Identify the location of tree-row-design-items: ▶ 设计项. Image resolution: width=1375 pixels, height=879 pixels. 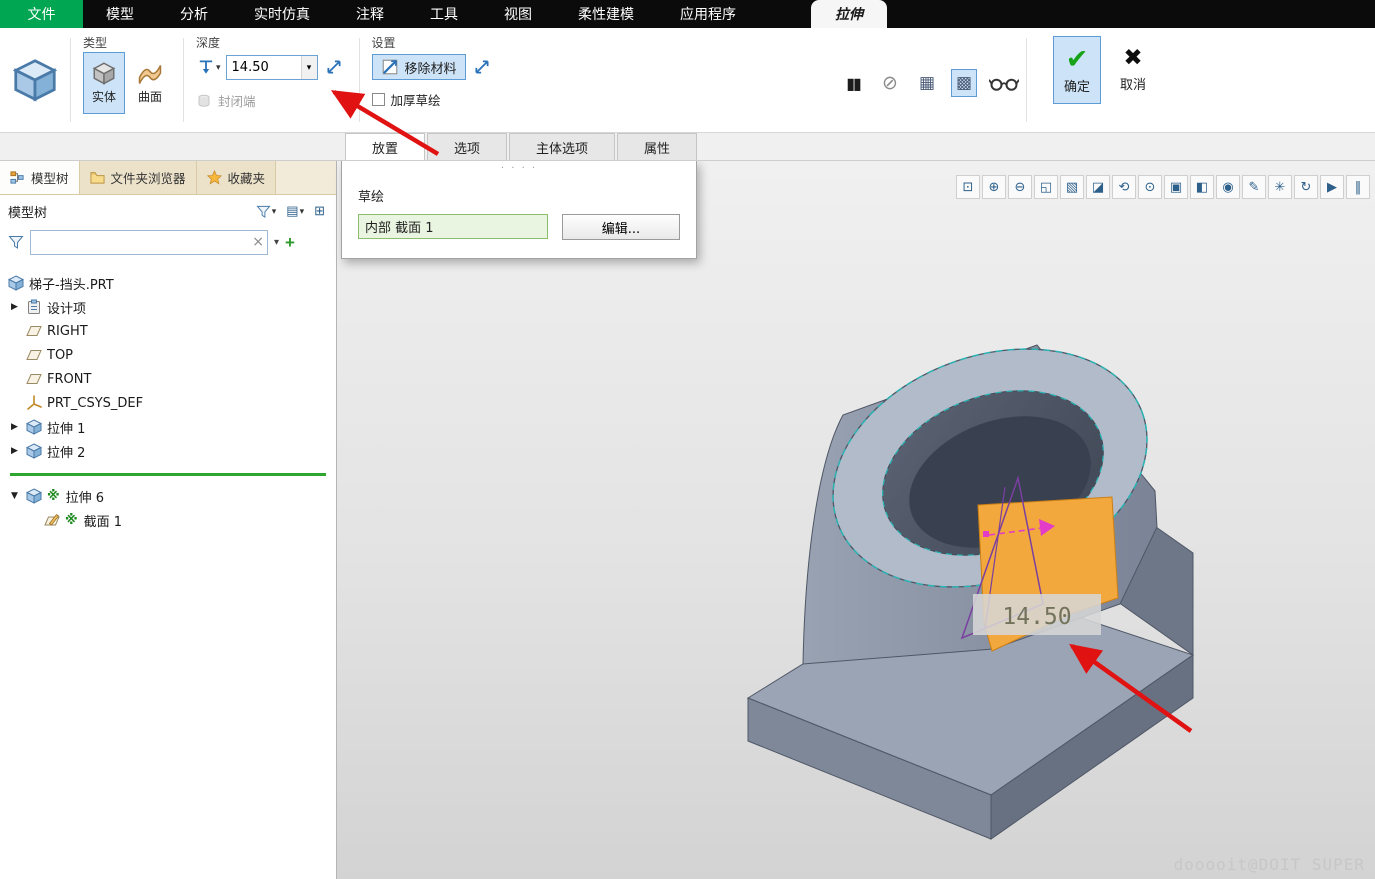
(172, 307).